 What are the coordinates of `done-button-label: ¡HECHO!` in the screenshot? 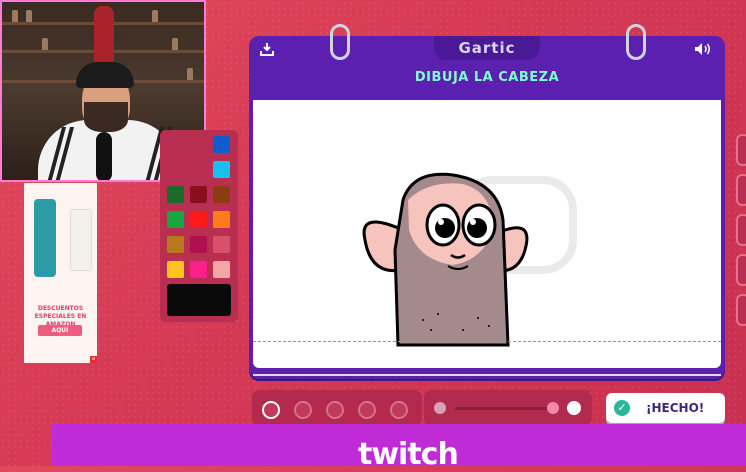 It's located at (675, 408).